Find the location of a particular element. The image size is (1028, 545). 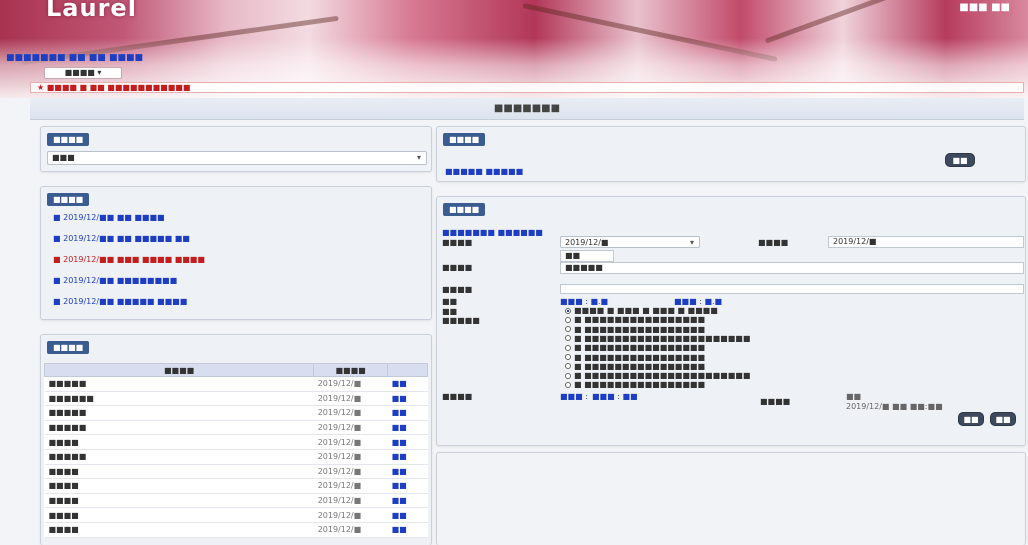

scoring-option-label: ■ ■■■■■■■■■■■■■■■■■■■■■■ is located at coordinates (662, 376).